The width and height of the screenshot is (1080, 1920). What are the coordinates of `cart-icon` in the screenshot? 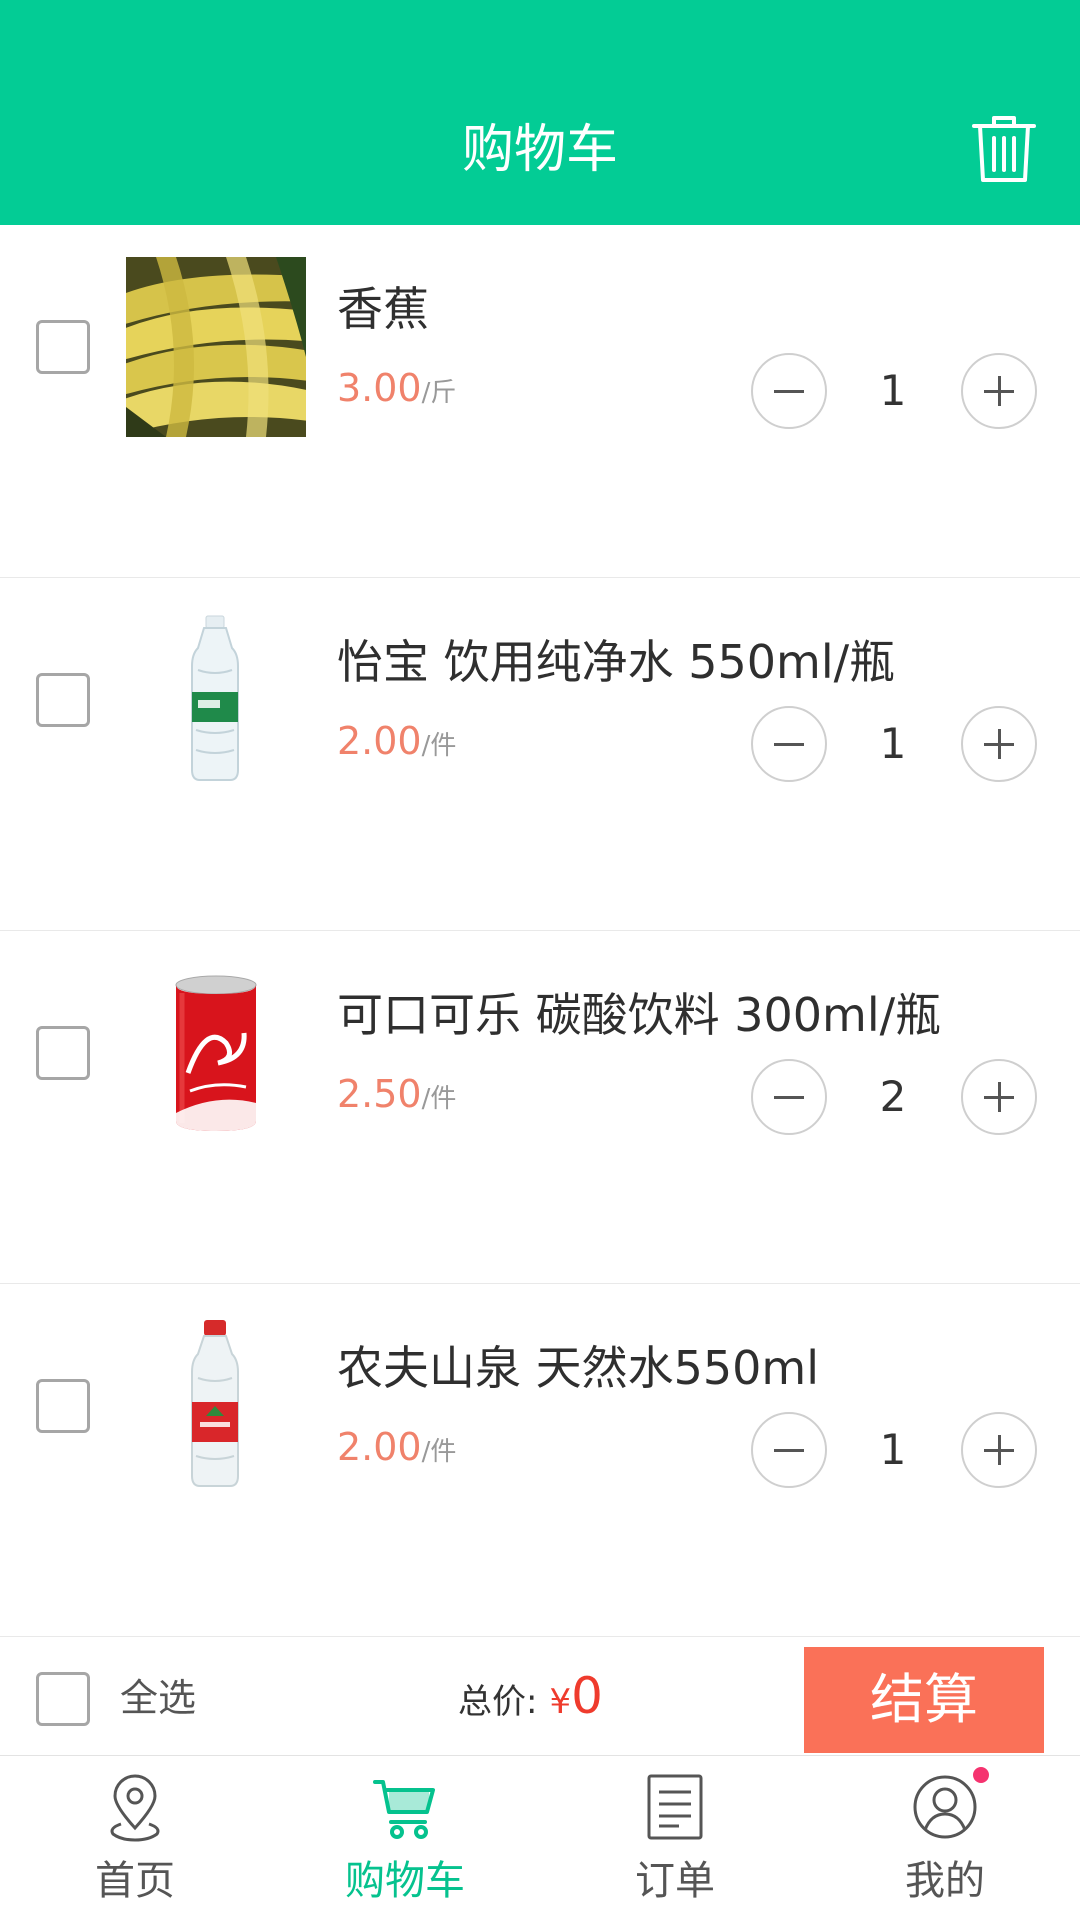 It's located at (404, 1809).